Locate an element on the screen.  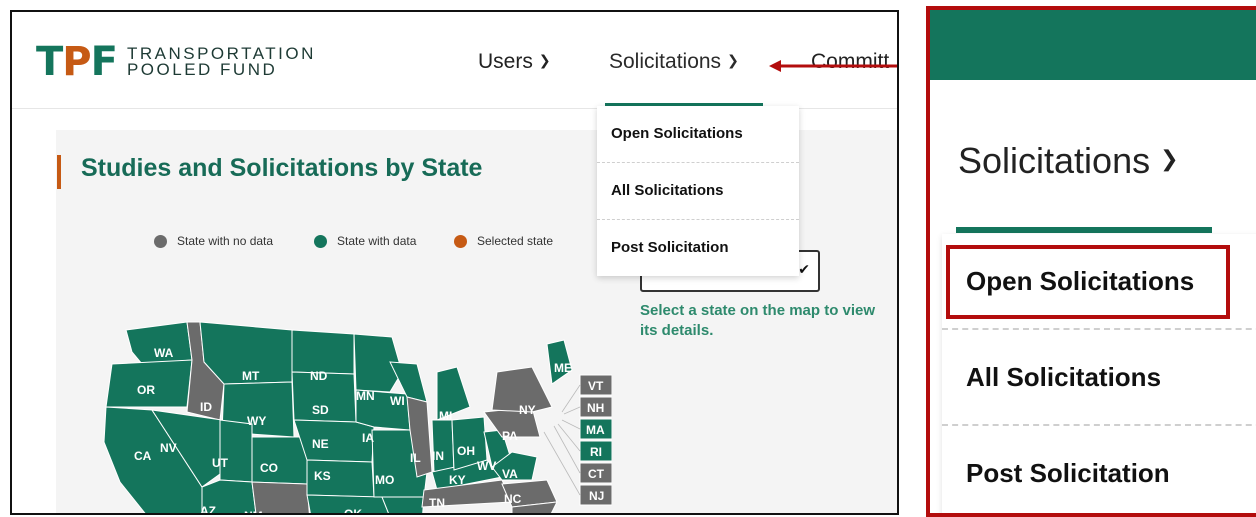
state-label: ID is located at coordinates (206, 407).